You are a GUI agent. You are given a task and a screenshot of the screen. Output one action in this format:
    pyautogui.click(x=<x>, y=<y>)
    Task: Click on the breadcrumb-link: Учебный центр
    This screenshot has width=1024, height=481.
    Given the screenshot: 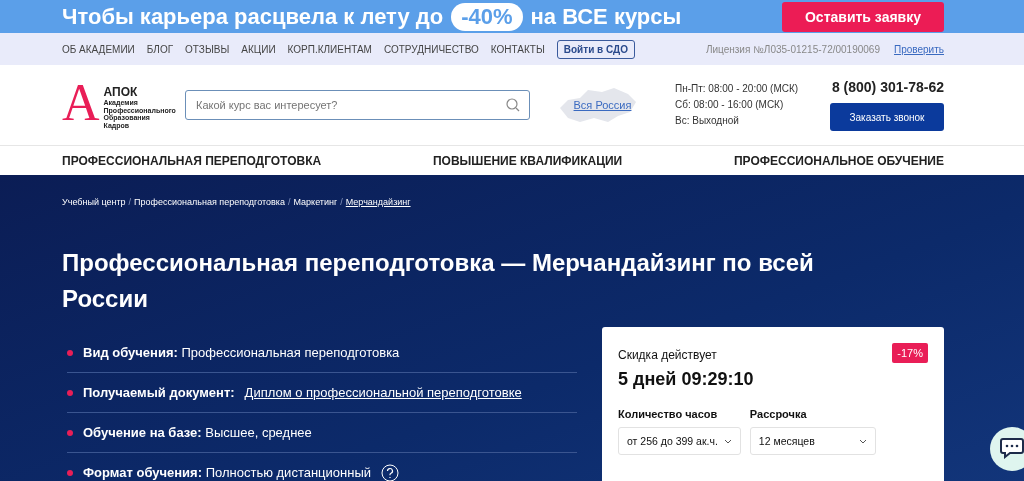 What is the action you would take?
    pyautogui.click(x=94, y=202)
    